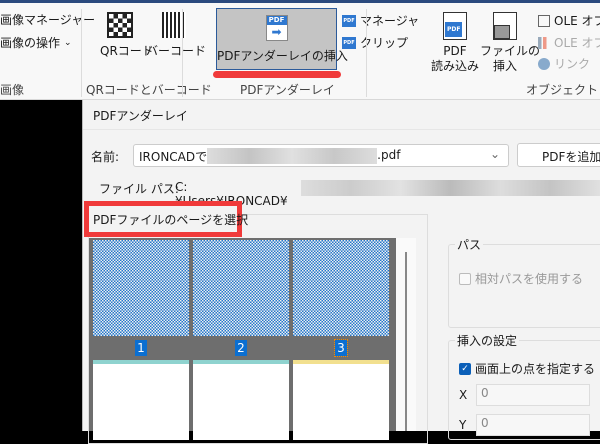  I want to click on pdf-import-icon: PDF, so click(455, 26).